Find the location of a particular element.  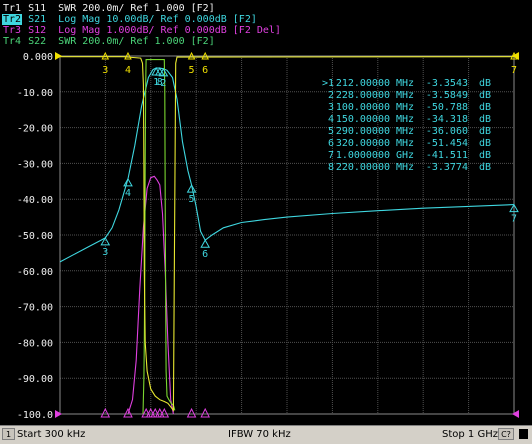

marker-frequency: 1.0000000 is located at coordinates (363, 155).